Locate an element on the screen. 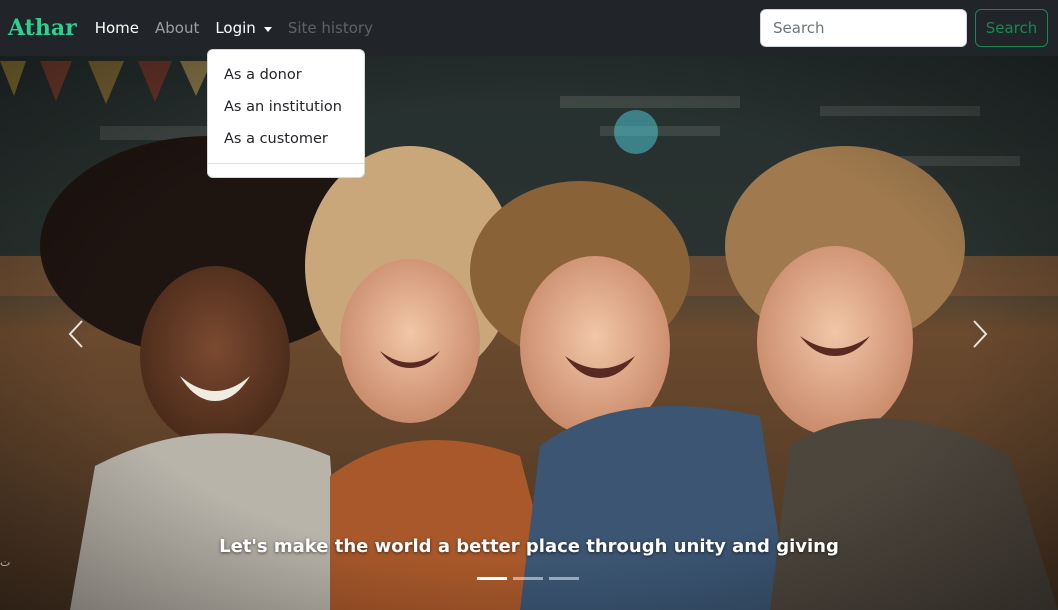  side-mark: ت is located at coordinates (5, 562).